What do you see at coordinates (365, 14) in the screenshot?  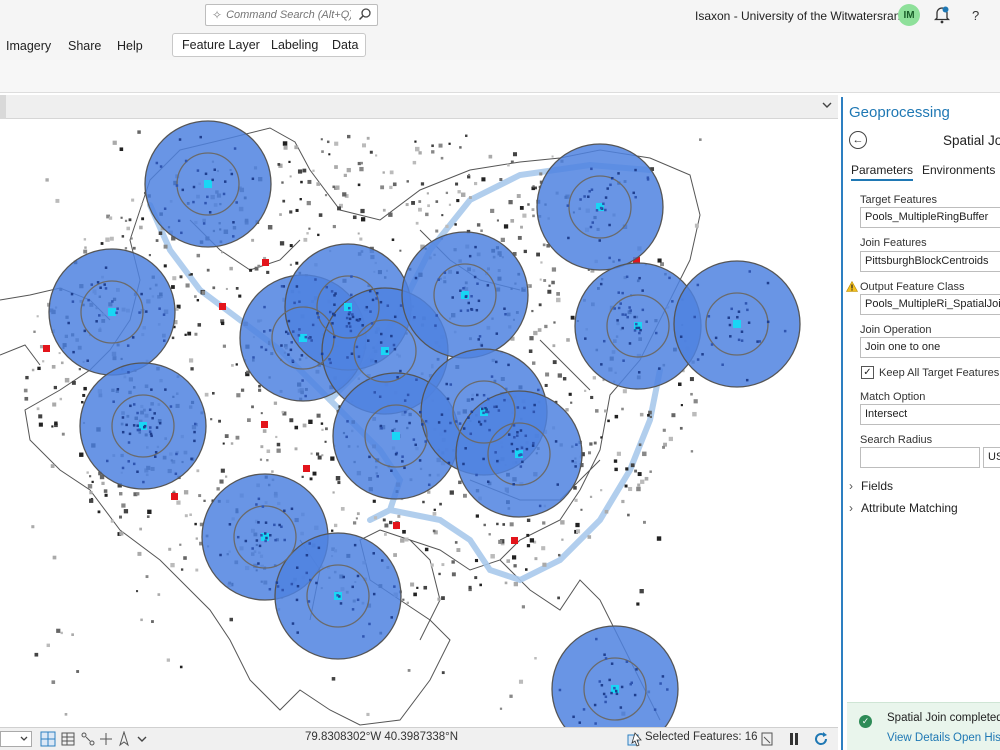 I see `search-icon` at bounding box center [365, 14].